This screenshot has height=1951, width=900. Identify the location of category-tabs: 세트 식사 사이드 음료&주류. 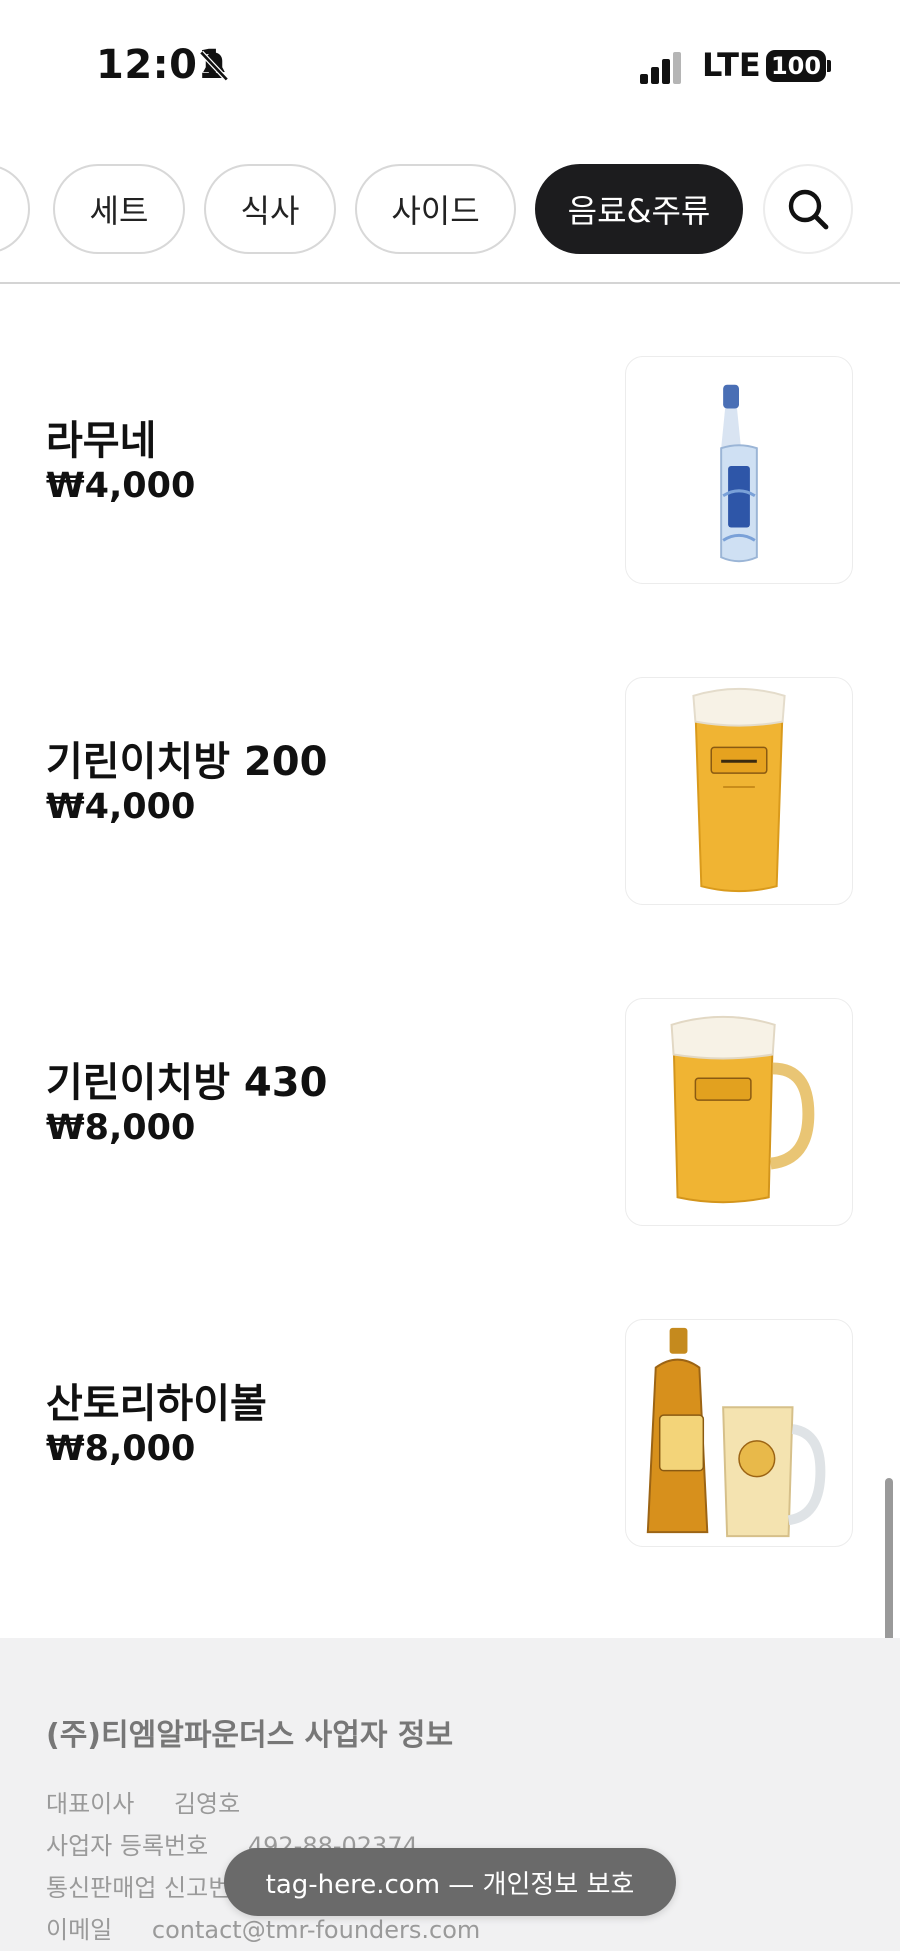
(450, 207).